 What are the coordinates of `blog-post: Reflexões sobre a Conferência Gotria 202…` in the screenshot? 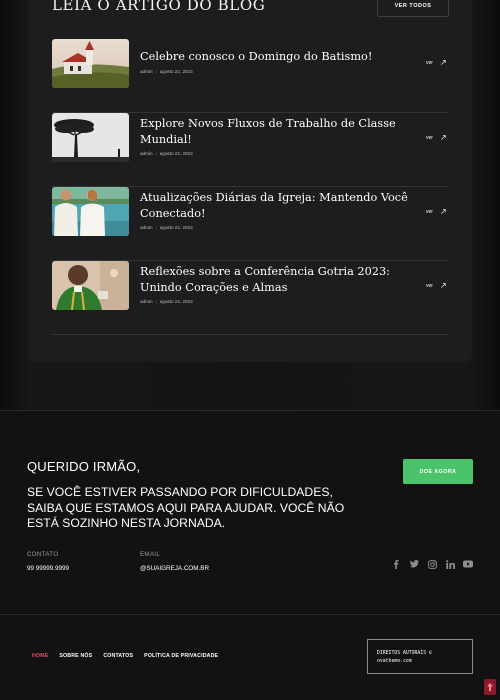 It's located at (250, 298).